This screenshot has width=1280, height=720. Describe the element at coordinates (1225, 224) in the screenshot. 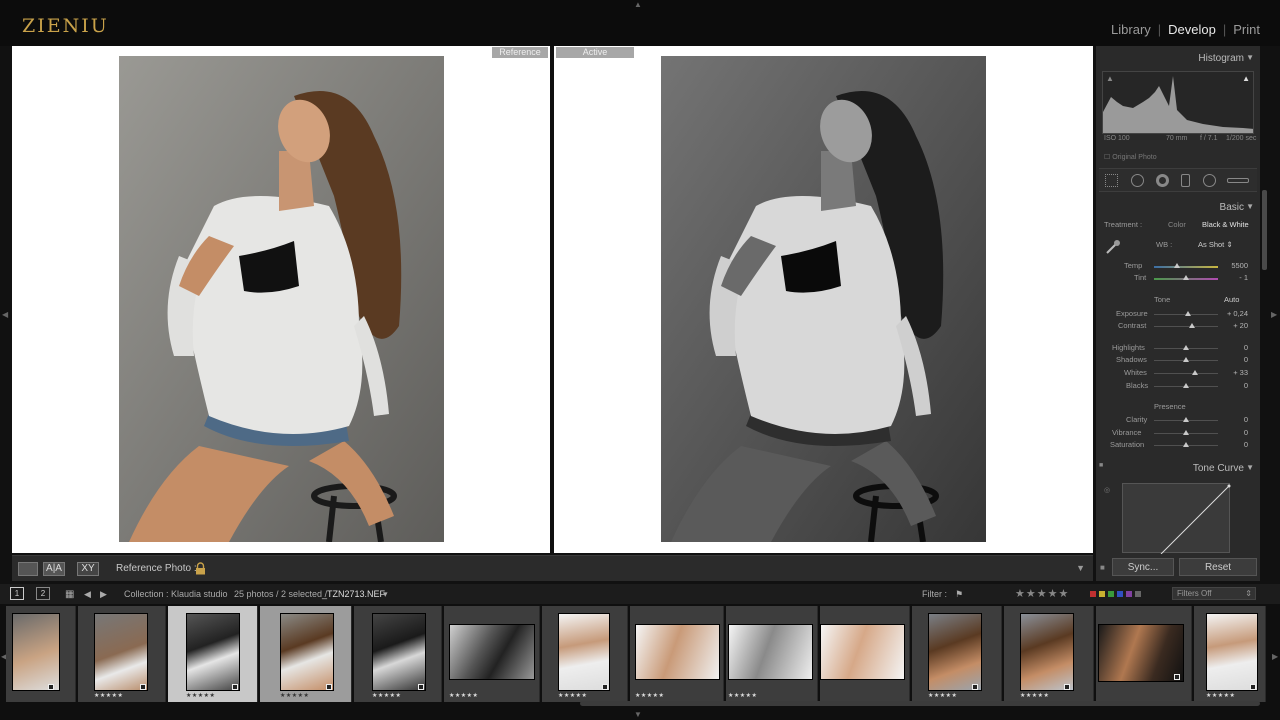

I see `treatment-bw-option: Black & White` at that location.